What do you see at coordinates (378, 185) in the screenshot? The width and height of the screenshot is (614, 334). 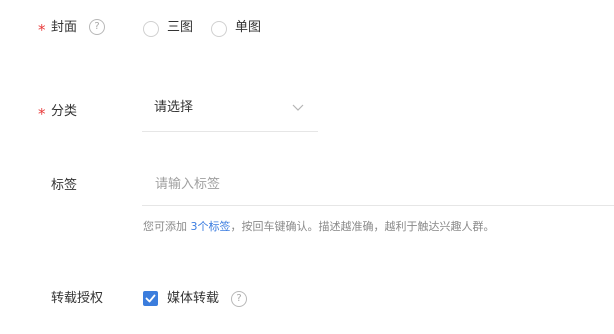 I see `tags-input` at bounding box center [378, 185].